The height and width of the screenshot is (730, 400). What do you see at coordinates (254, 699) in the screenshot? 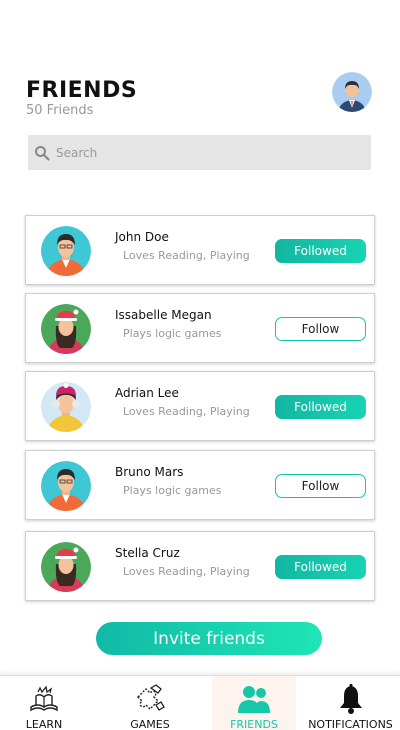
I see `people-icon` at bounding box center [254, 699].